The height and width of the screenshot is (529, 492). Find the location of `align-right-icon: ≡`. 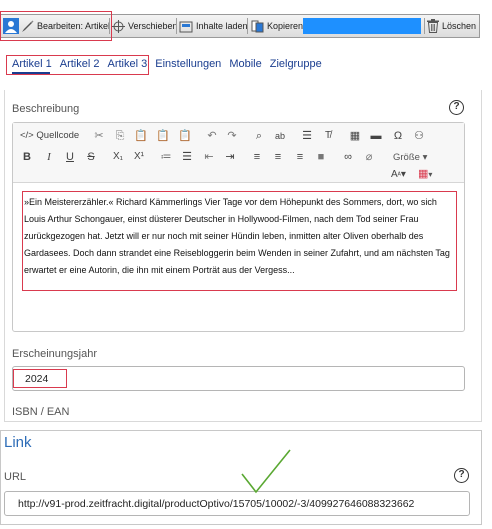

align-right-icon: ≡ is located at coordinates (300, 157).